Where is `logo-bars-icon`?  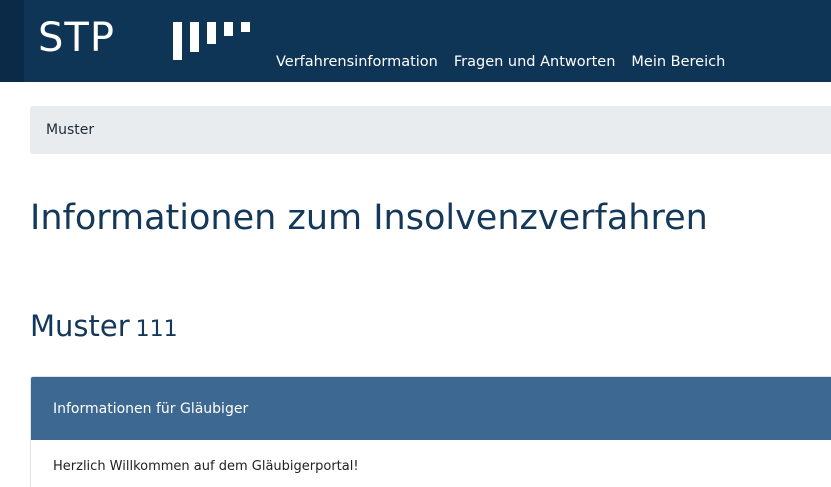 logo-bars-icon is located at coordinates (211, 41).